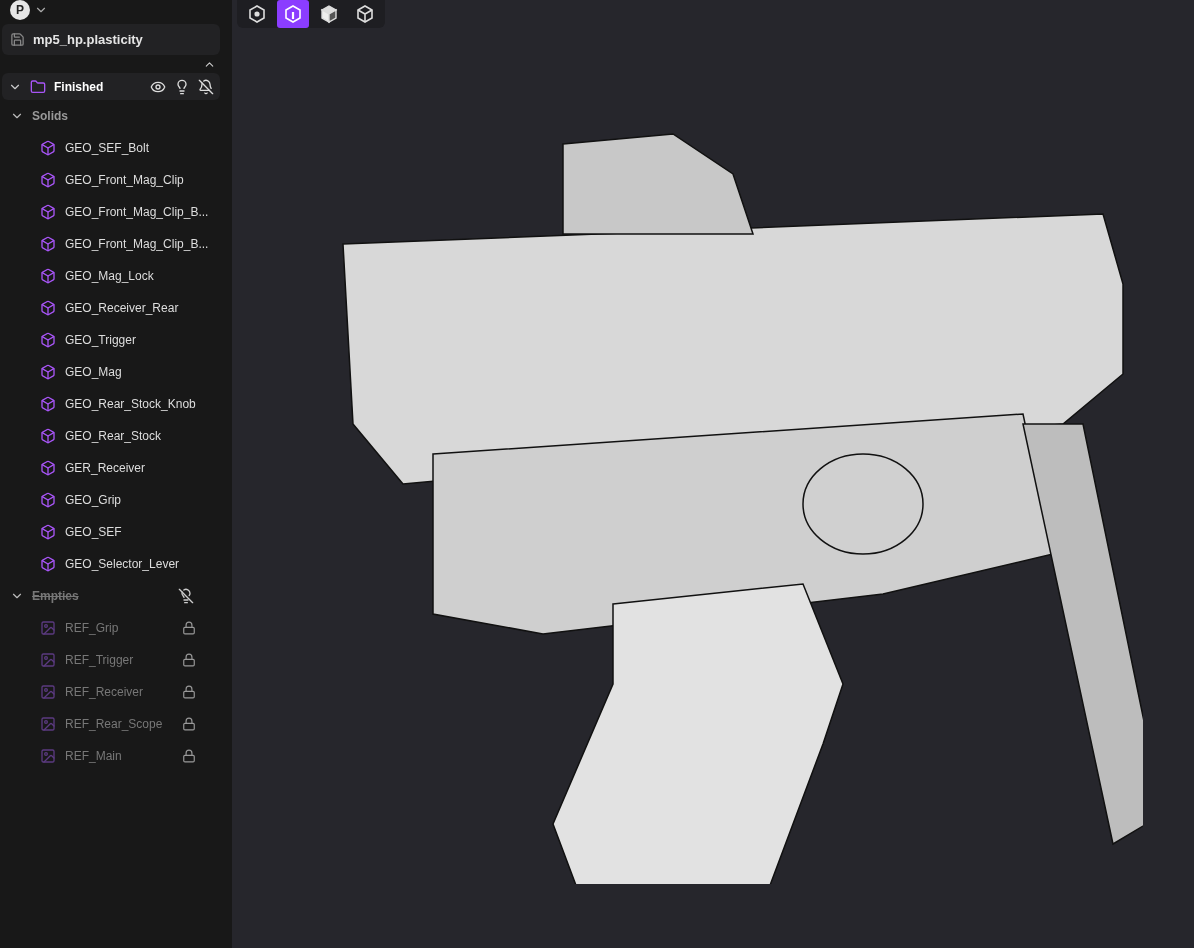  I want to click on item-label: REF_Grip, so click(92, 628).